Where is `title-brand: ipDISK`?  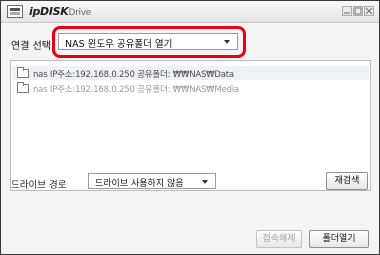
title-brand: ipDISK is located at coordinates (49, 11).